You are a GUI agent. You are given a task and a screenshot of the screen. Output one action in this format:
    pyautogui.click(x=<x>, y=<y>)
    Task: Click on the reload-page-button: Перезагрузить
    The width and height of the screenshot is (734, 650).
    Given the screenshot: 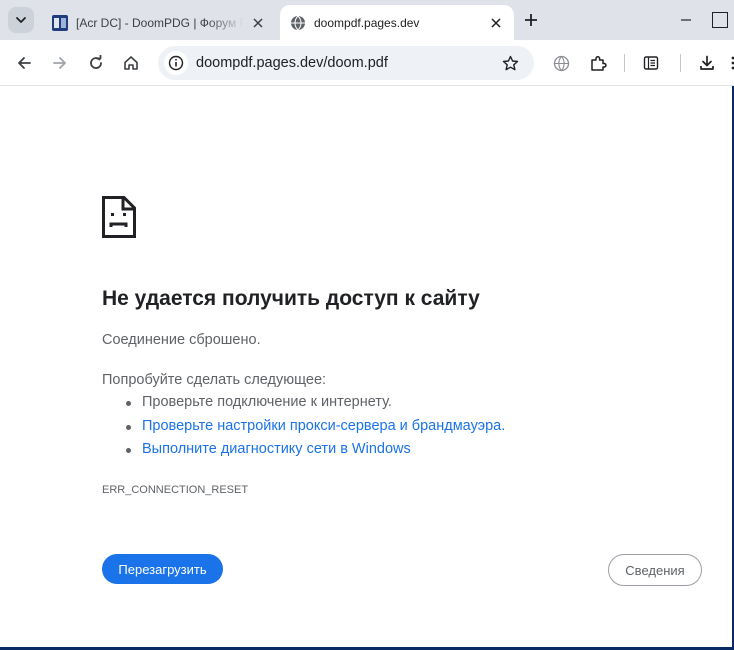 What is the action you would take?
    pyautogui.click(x=162, y=569)
    